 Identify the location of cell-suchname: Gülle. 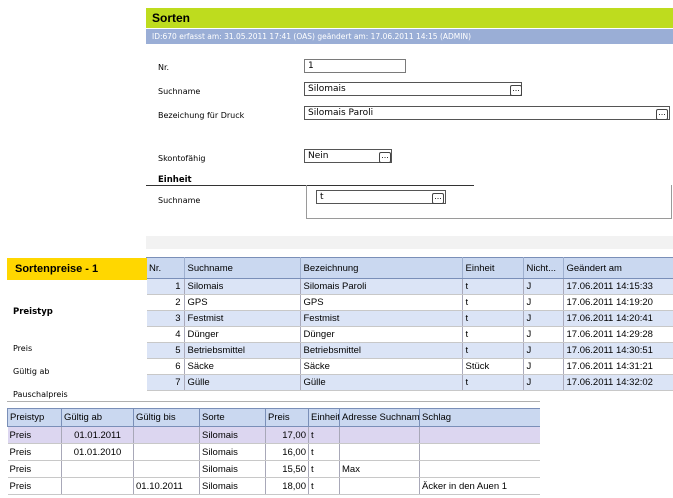
(242, 382).